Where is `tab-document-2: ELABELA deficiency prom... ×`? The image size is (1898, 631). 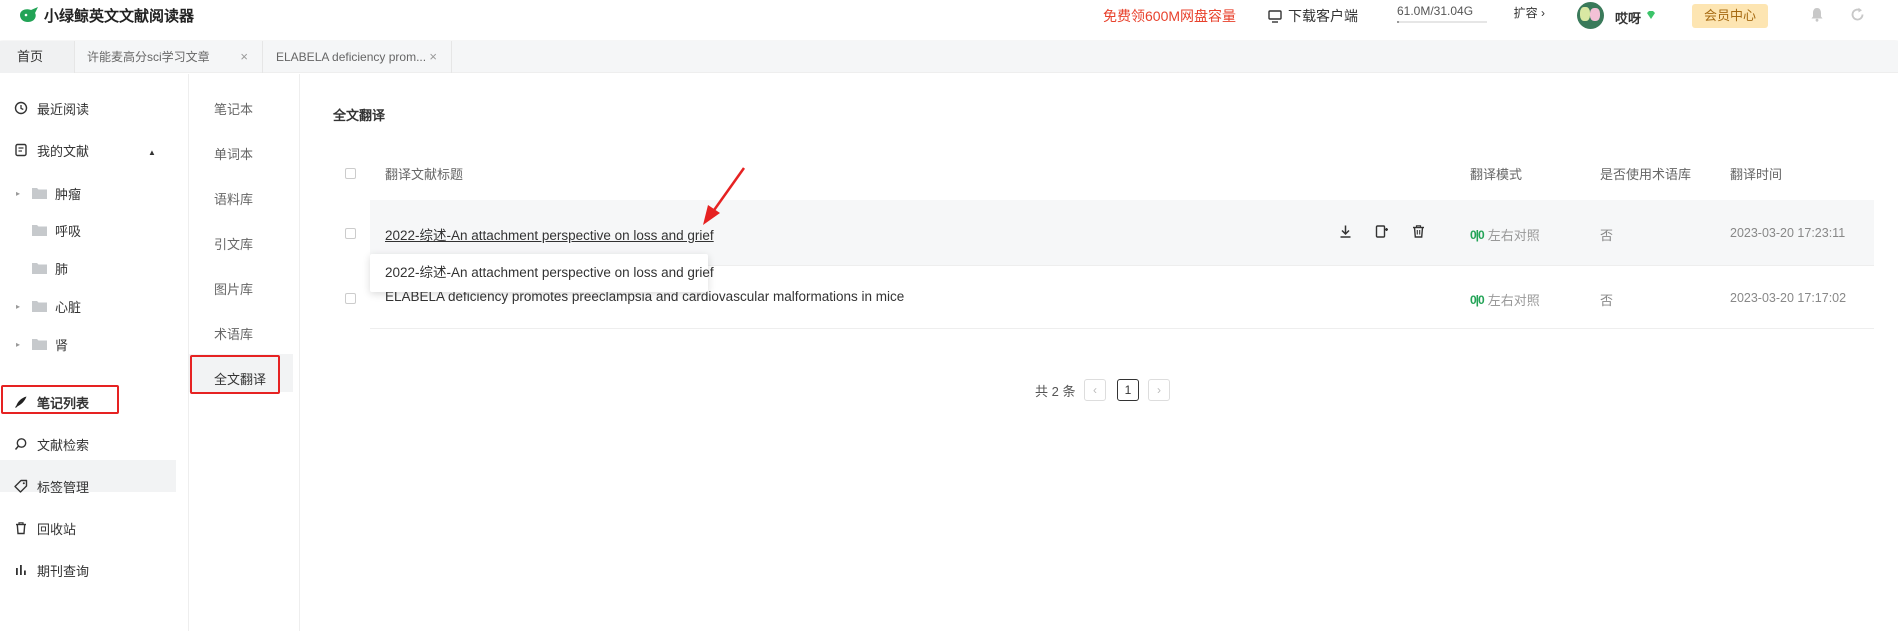
tab-document-2: ELABELA deficiency prom... × is located at coordinates (358, 57).